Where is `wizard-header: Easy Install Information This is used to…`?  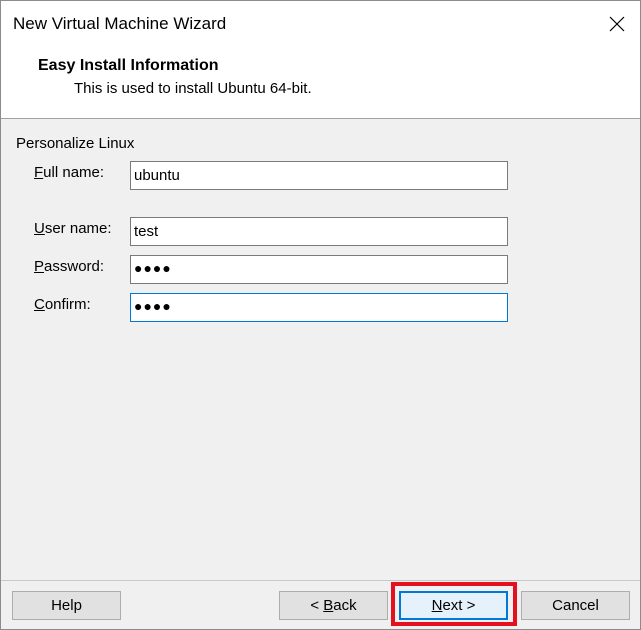
wizard-header: Easy Install Information This is used to… is located at coordinates (320, 83).